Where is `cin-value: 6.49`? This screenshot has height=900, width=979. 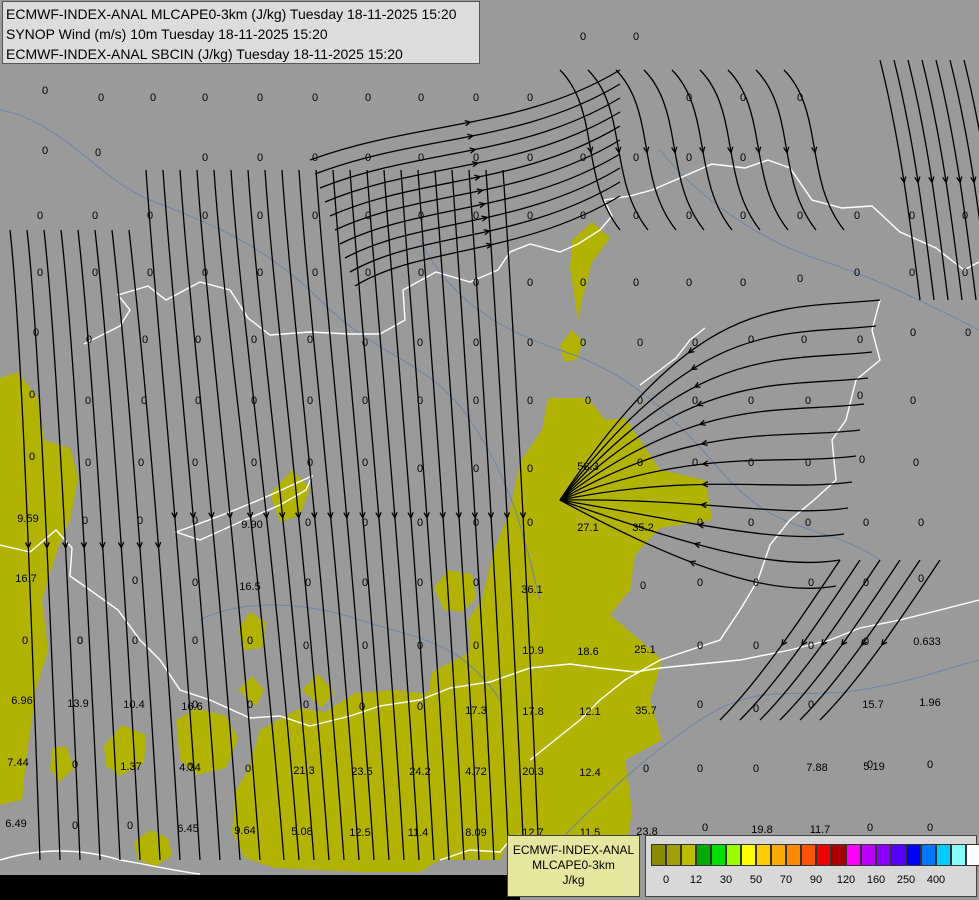
cin-value: 6.49 is located at coordinates (15, 824).